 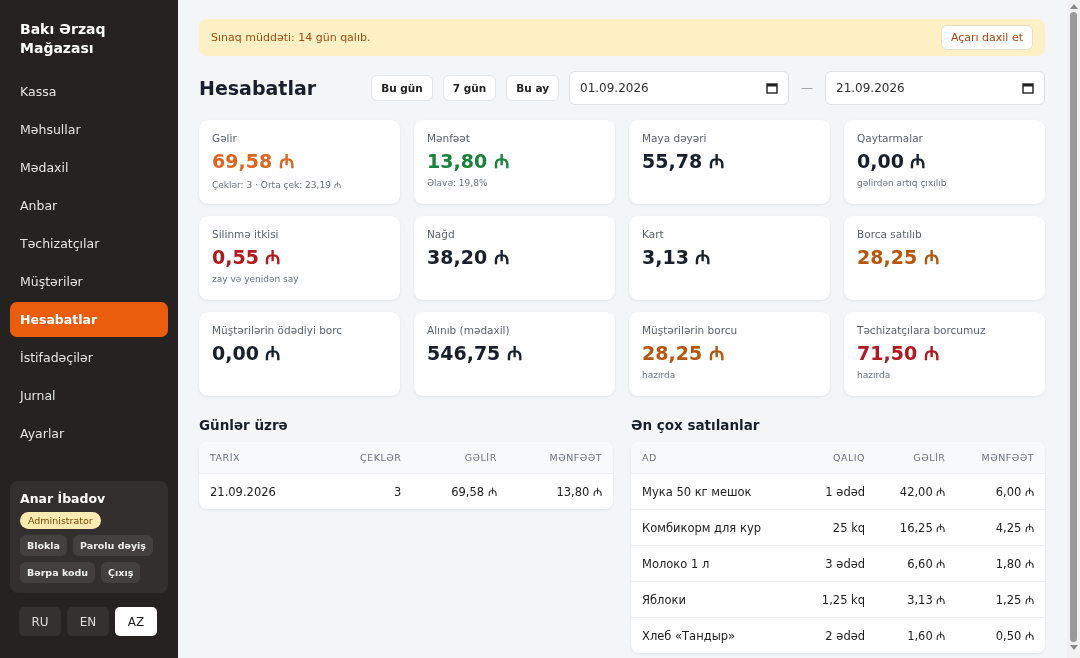 I want to click on date-field: 01.09.2026, so click(x=679, y=88).